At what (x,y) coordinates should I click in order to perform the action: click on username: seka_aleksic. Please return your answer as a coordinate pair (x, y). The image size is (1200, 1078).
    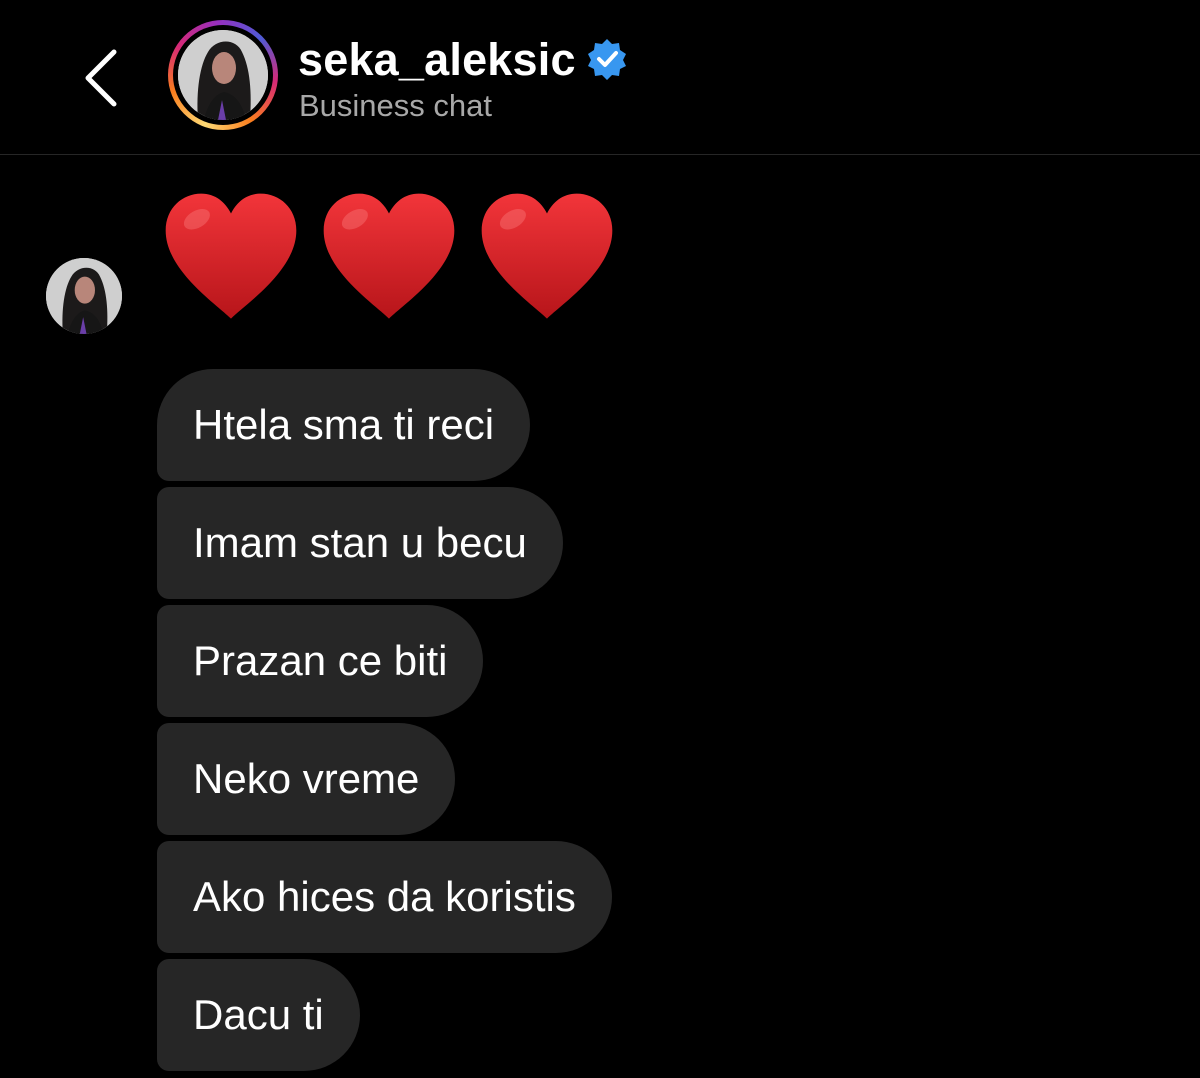
    Looking at the image, I should click on (437, 59).